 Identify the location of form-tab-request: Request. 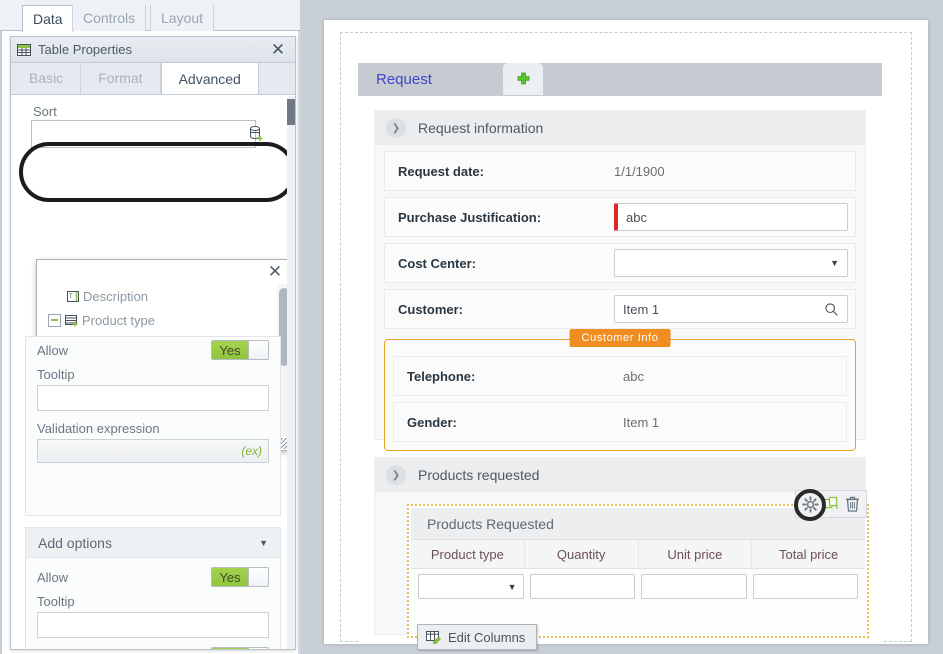
(430, 79).